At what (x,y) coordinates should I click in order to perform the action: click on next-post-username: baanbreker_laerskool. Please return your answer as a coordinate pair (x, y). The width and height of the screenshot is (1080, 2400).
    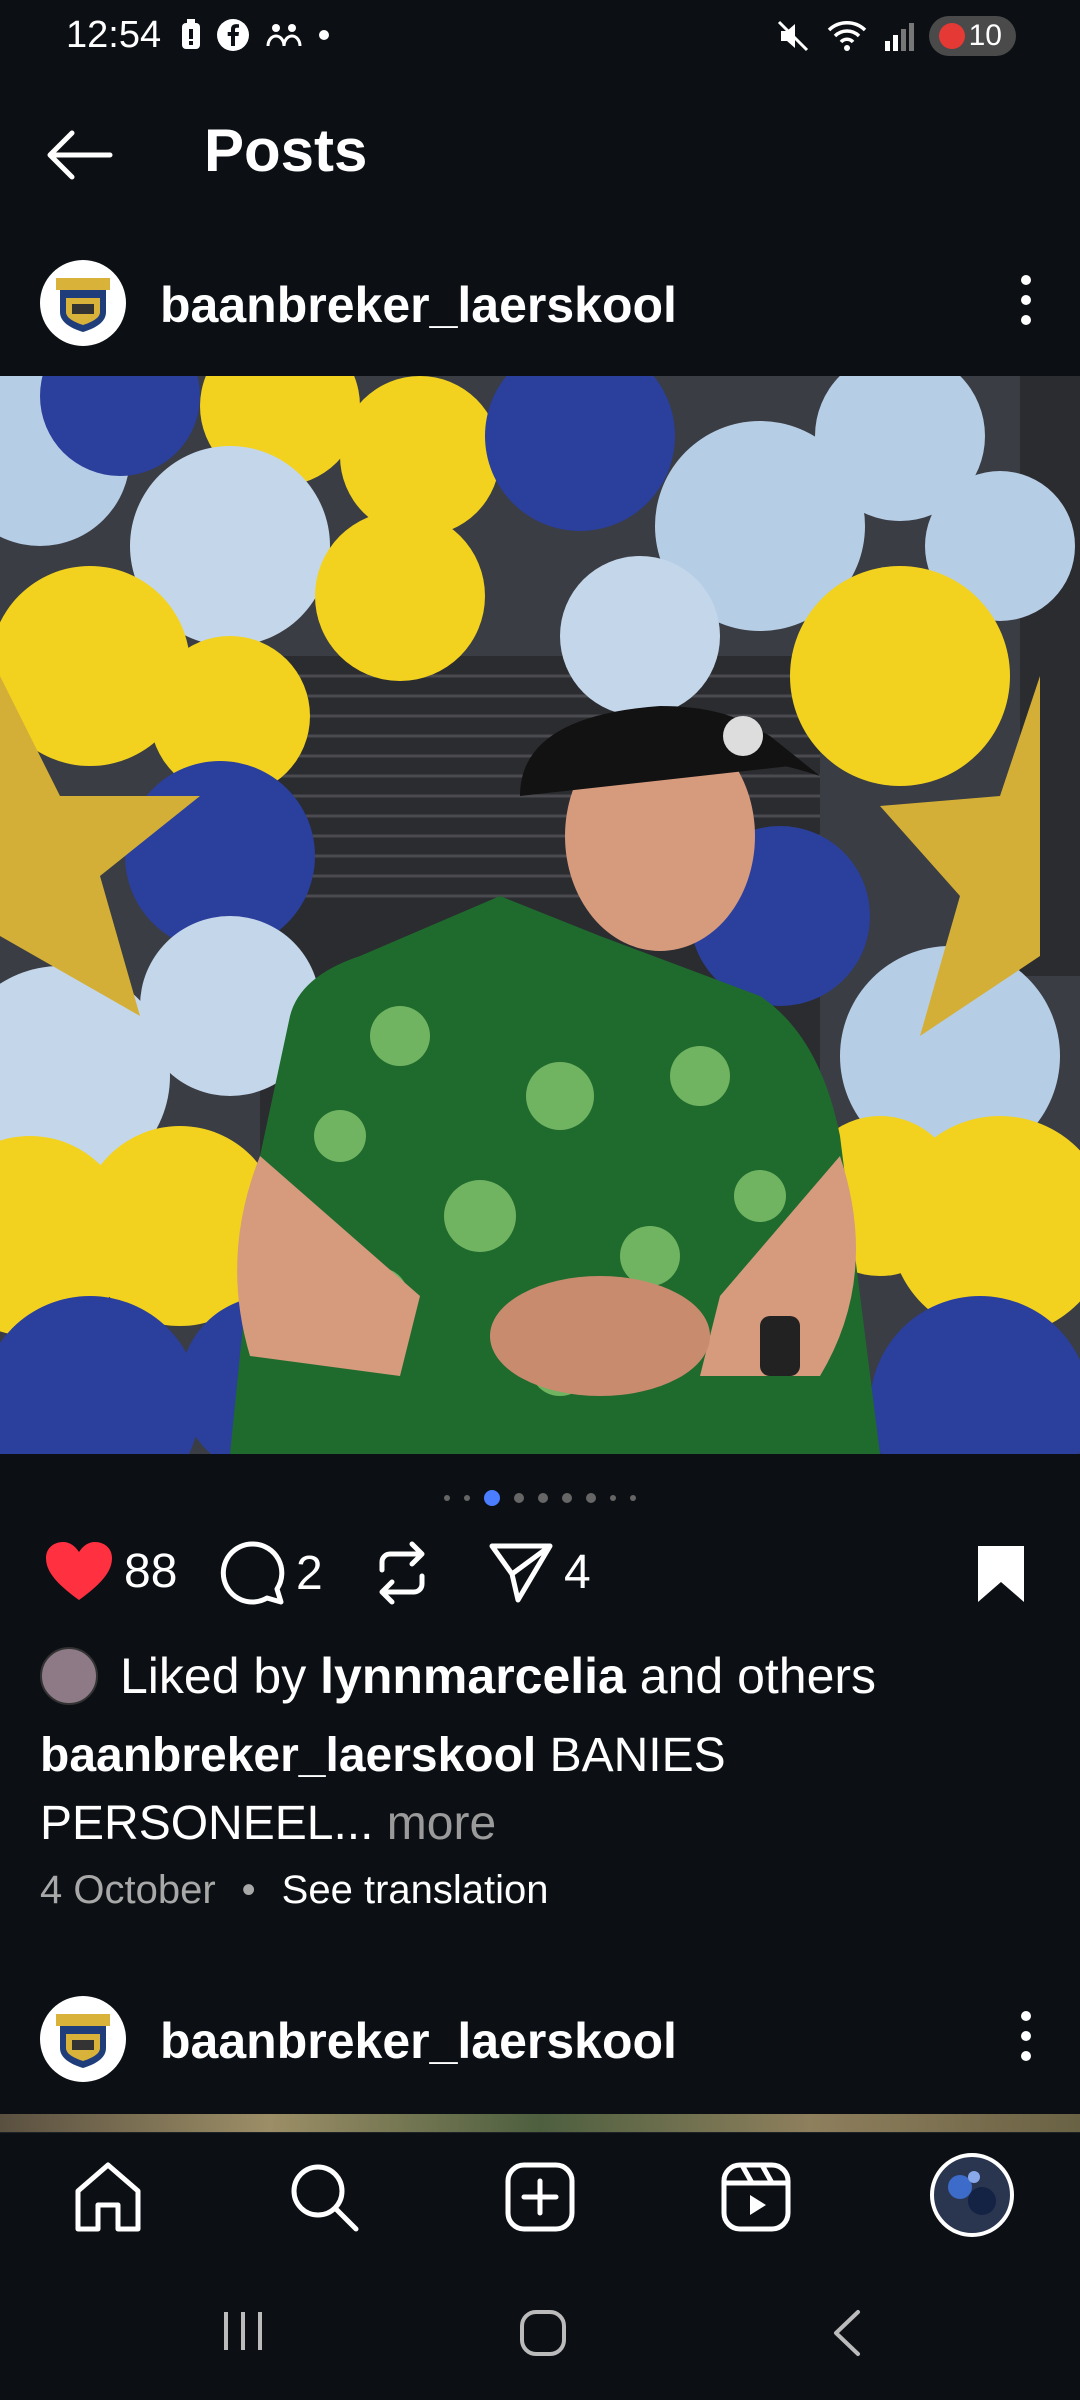
    Looking at the image, I should click on (418, 2041).